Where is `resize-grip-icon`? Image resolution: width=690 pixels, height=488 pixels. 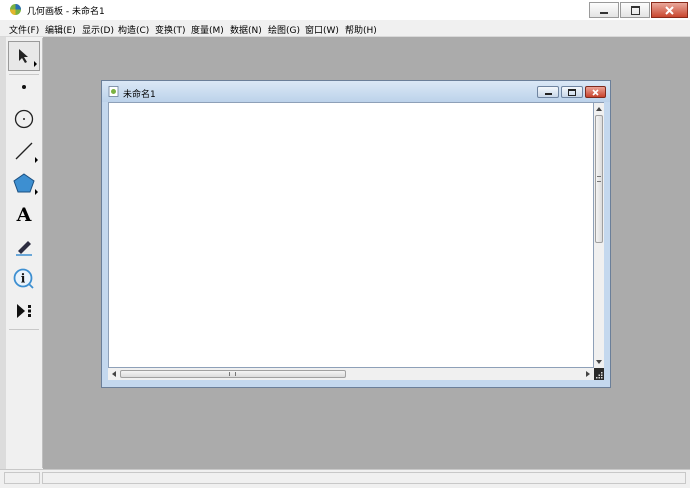 resize-grip-icon is located at coordinates (599, 375).